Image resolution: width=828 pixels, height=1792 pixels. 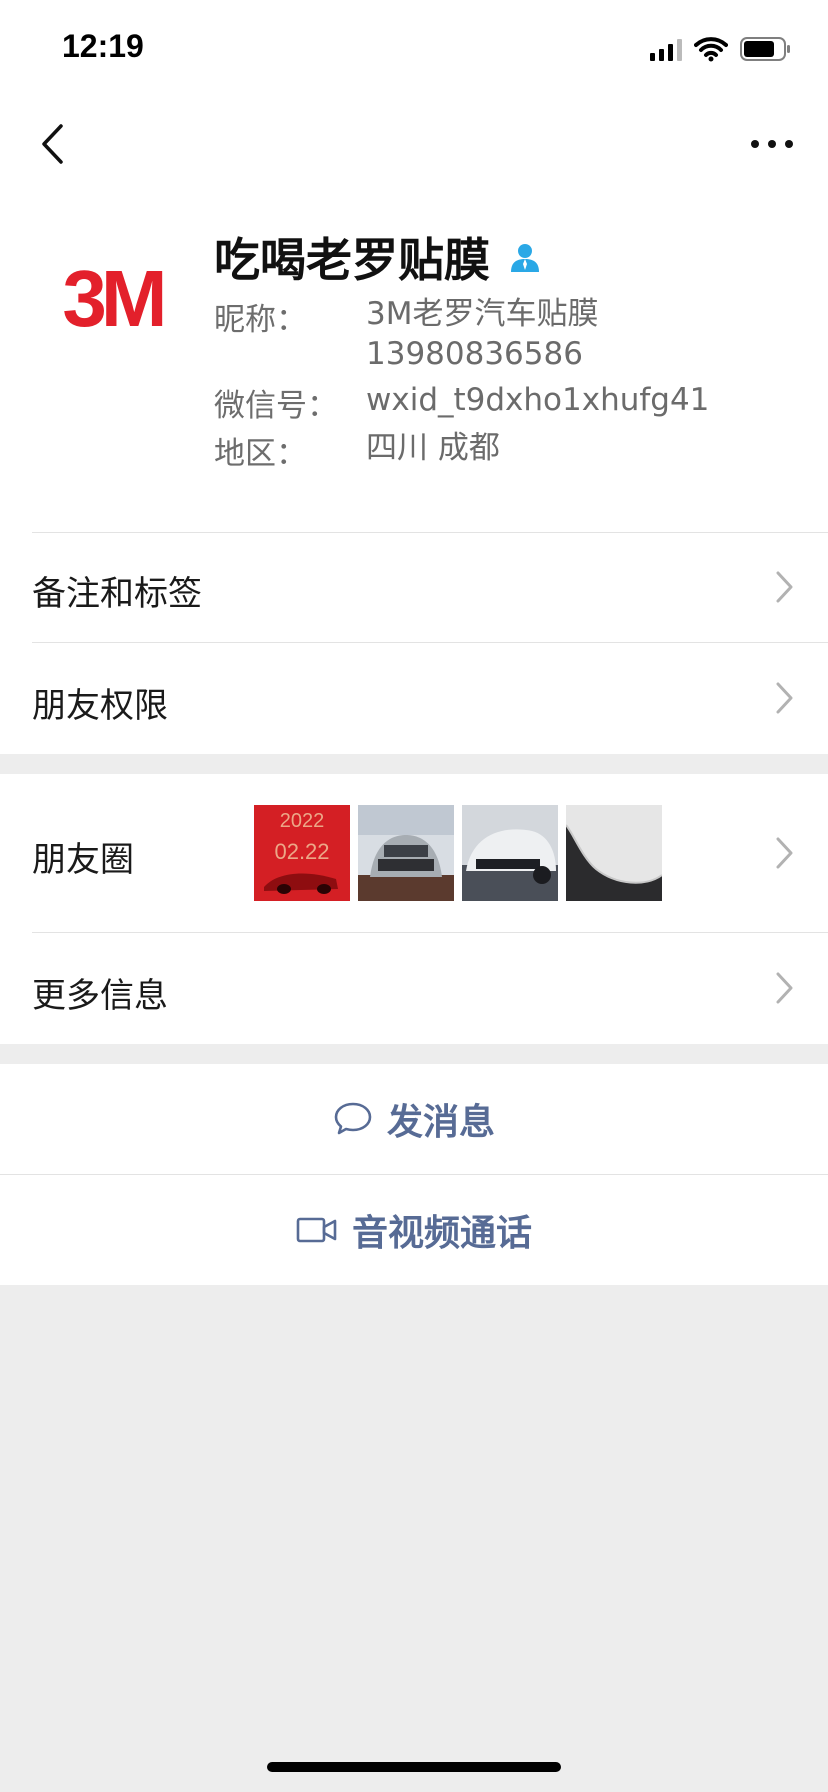 I want to click on more-button, so click(x=772, y=144).